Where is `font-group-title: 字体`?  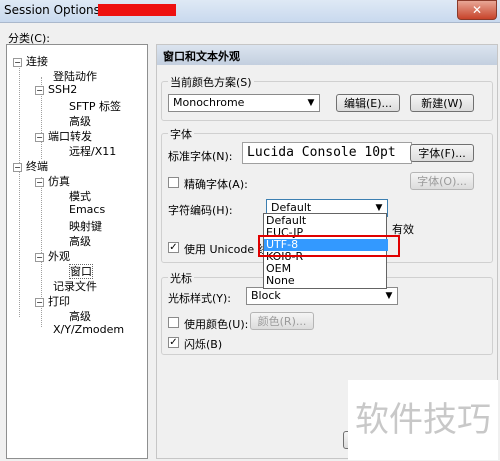 font-group-title: 字体 is located at coordinates (181, 134).